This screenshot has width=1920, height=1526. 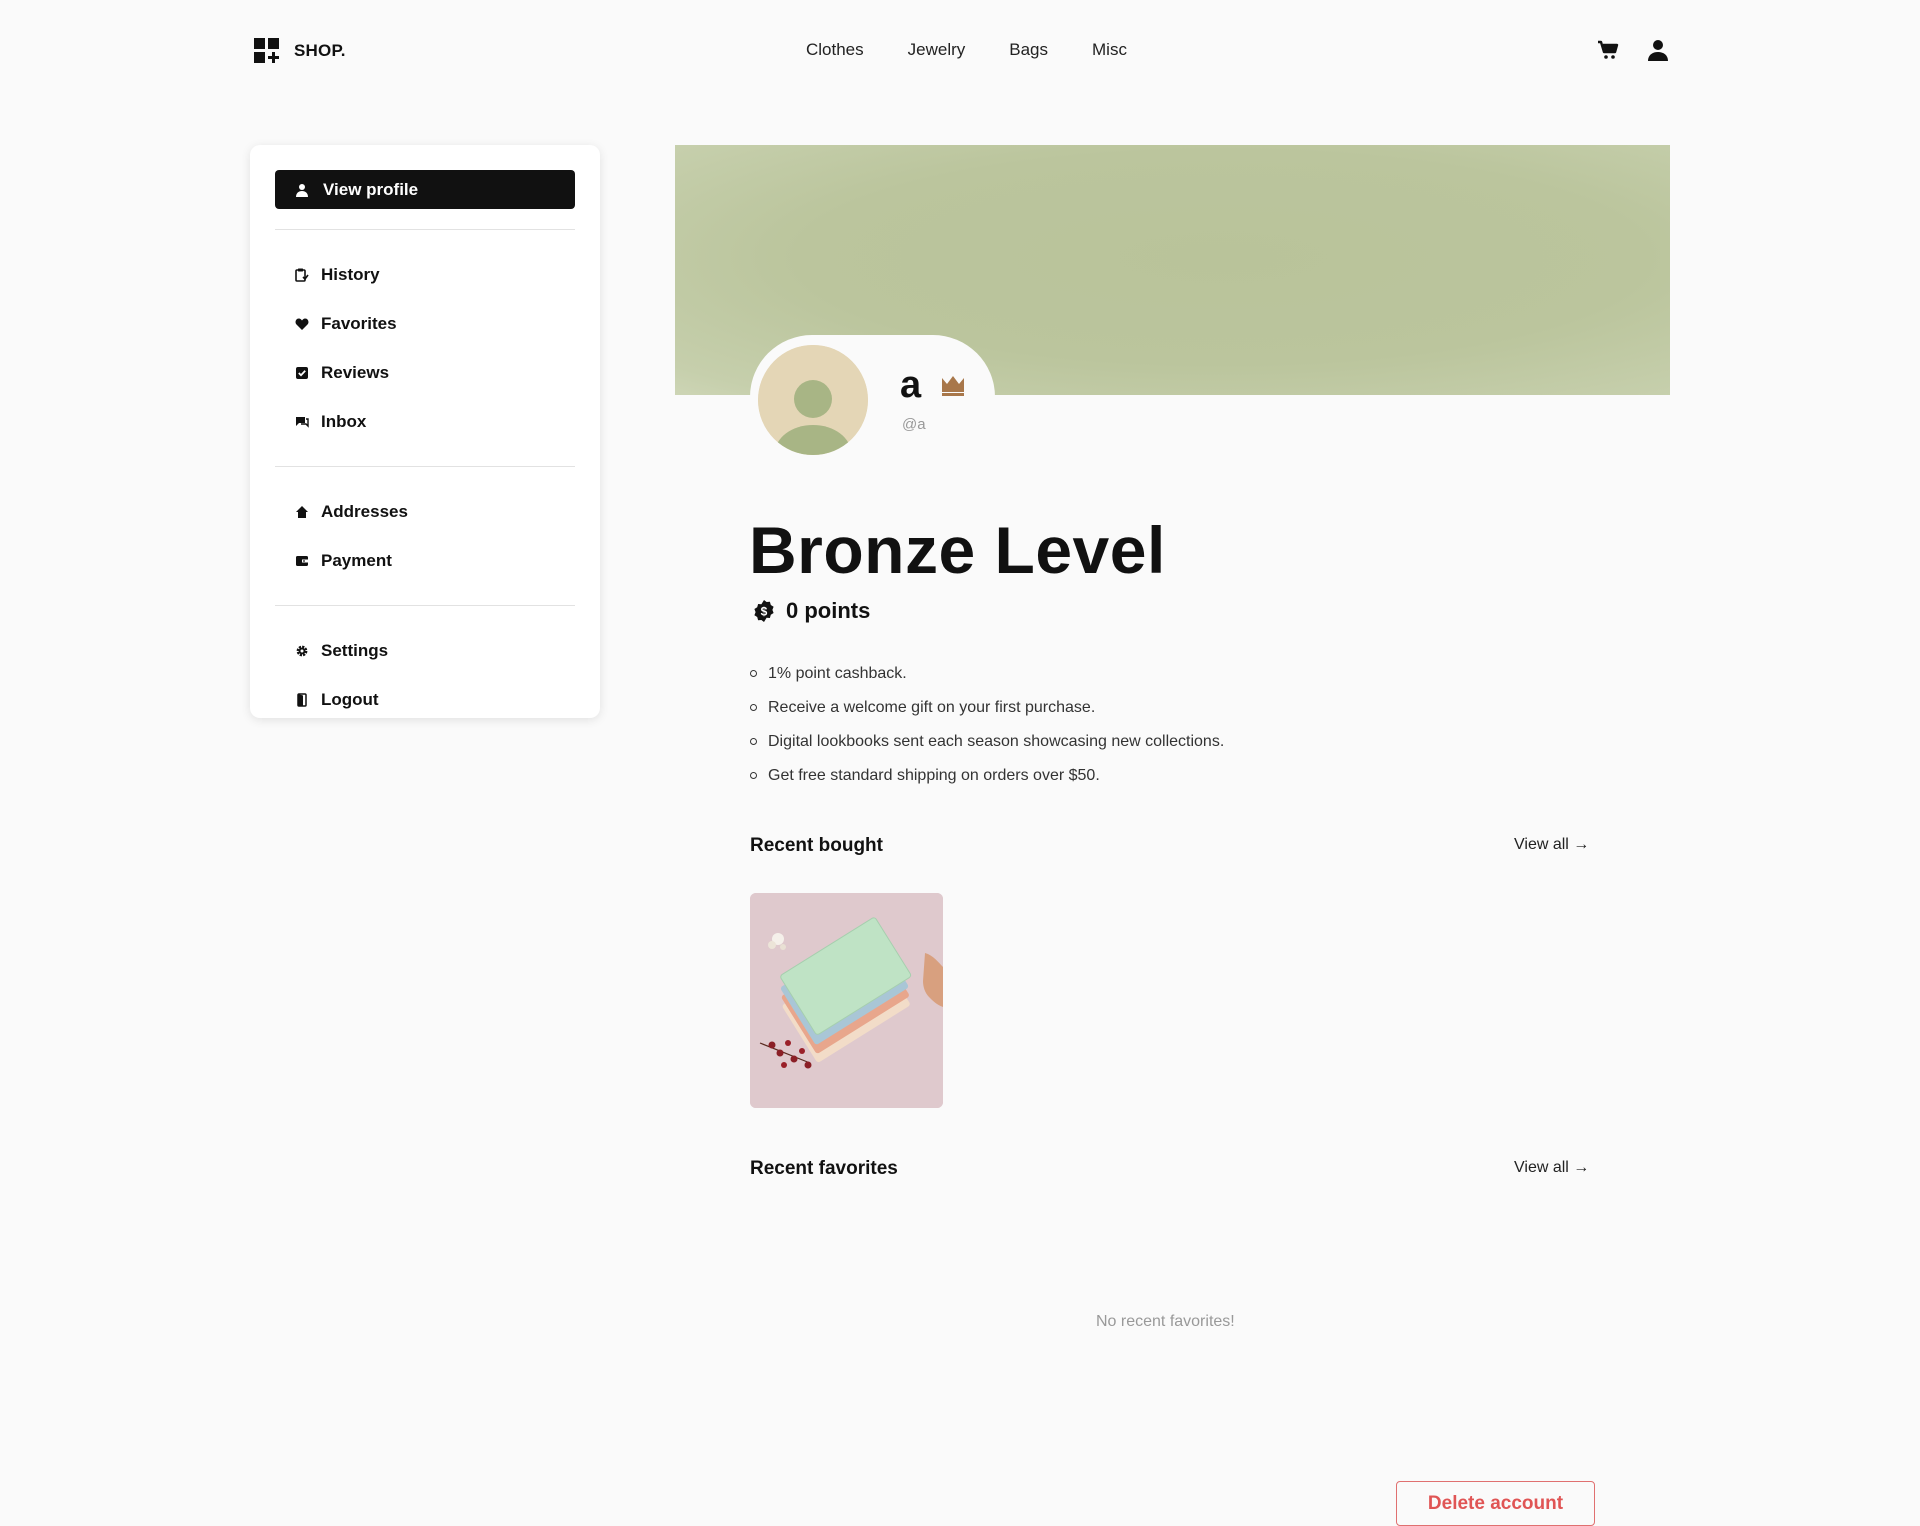 I want to click on sidebar-item-addresses: Addresses, so click(x=425, y=511).